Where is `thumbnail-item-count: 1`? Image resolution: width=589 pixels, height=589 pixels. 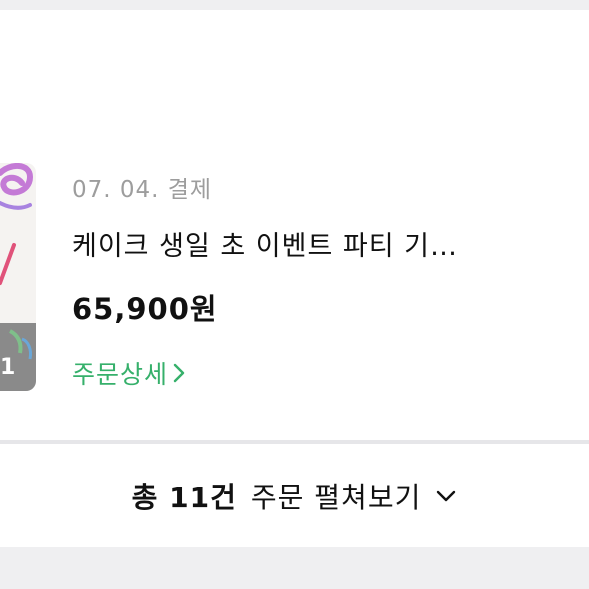 thumbnail-item-count: 1 is located at coordinates (8, 367).